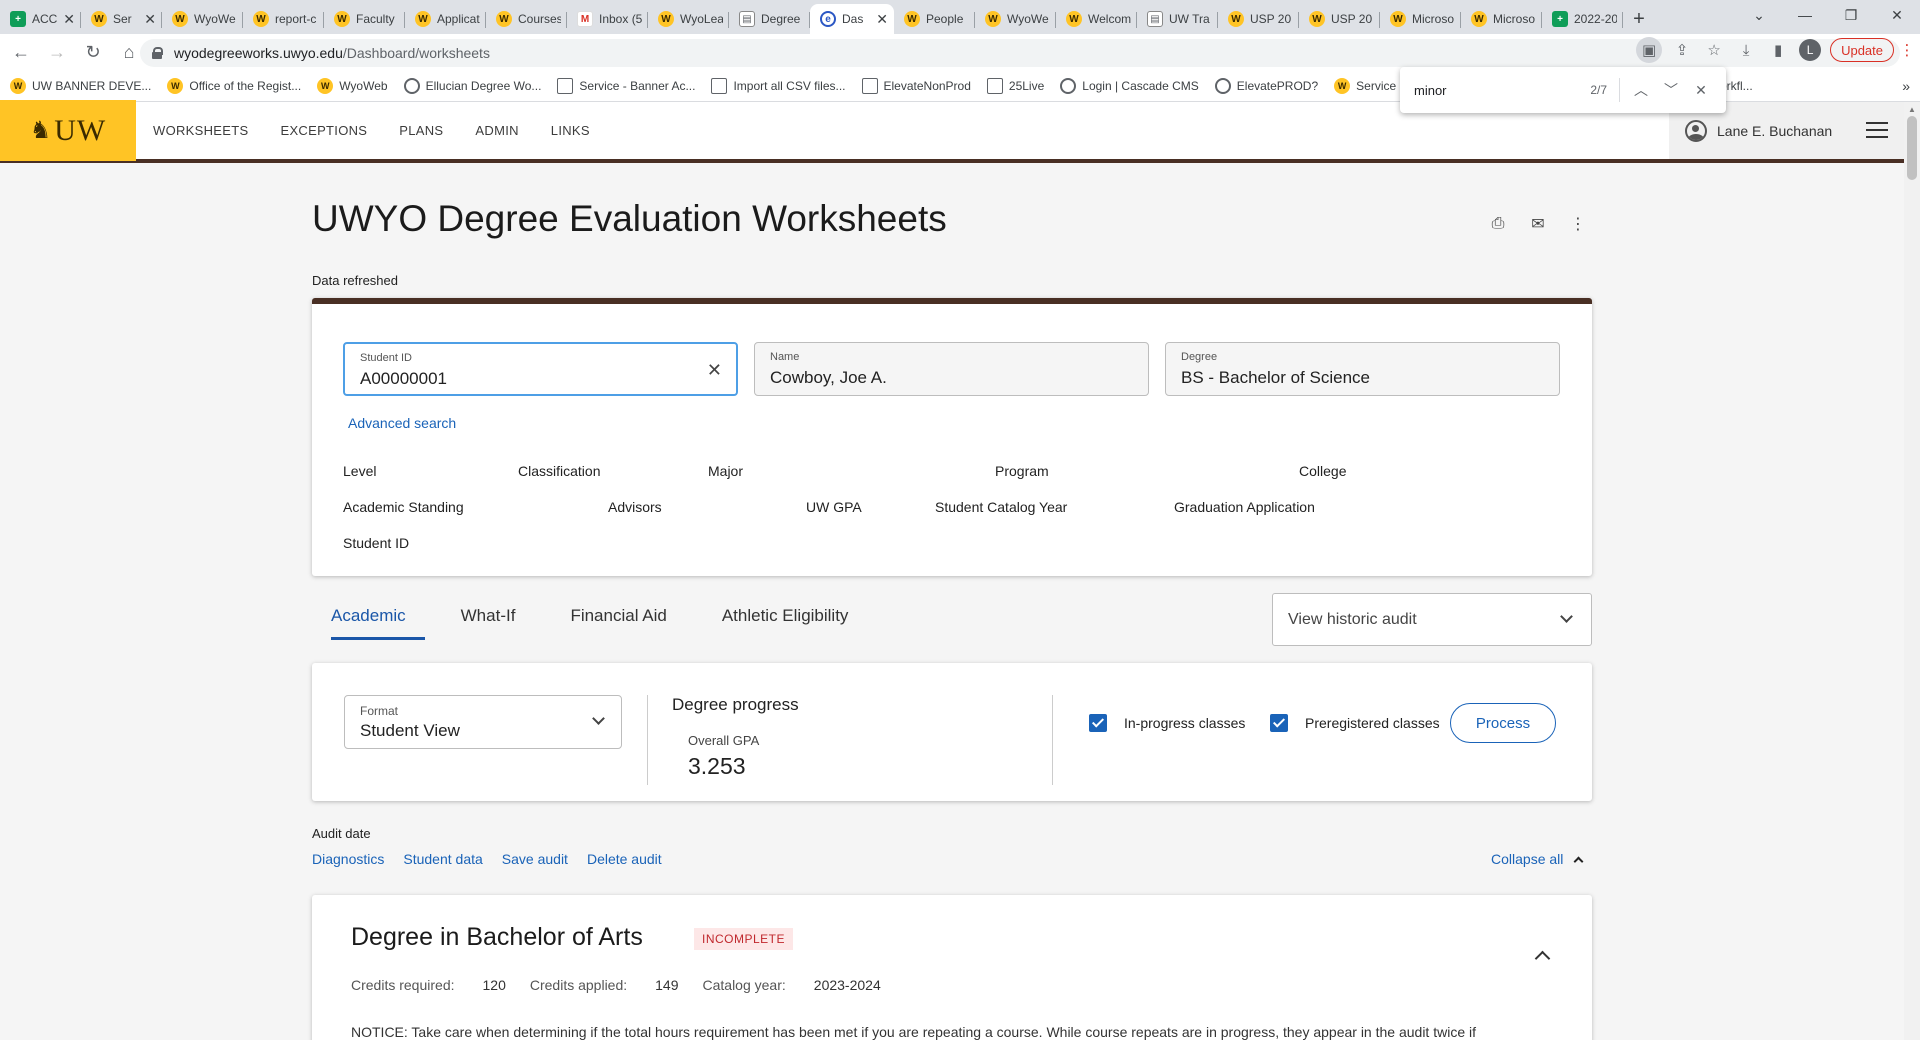 The image size is (1920, 1040). I want to click on tab-search-icon: ⌄, so click(1759, 15).